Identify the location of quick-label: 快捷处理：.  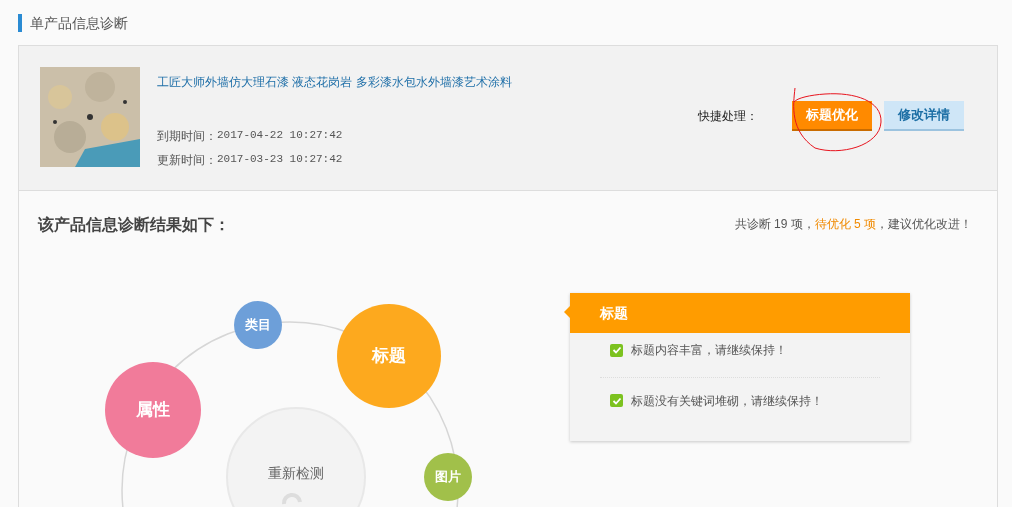
(728, 116).